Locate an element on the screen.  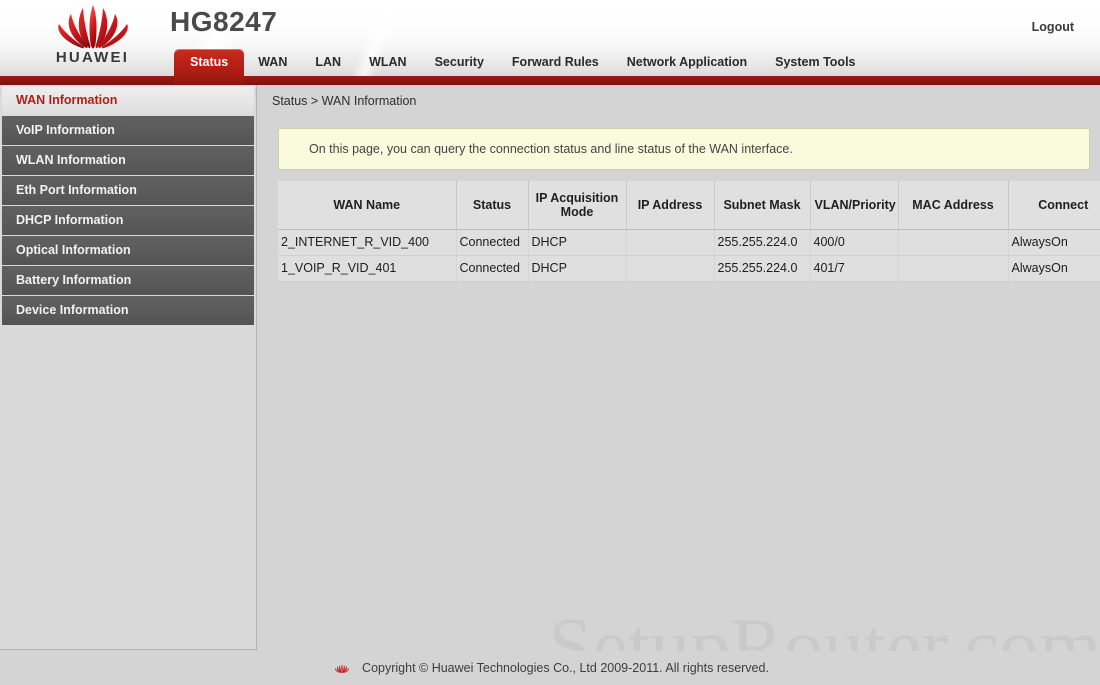
sidebar-item-wan-information: WAN Information is located at coordinates (128, 100).